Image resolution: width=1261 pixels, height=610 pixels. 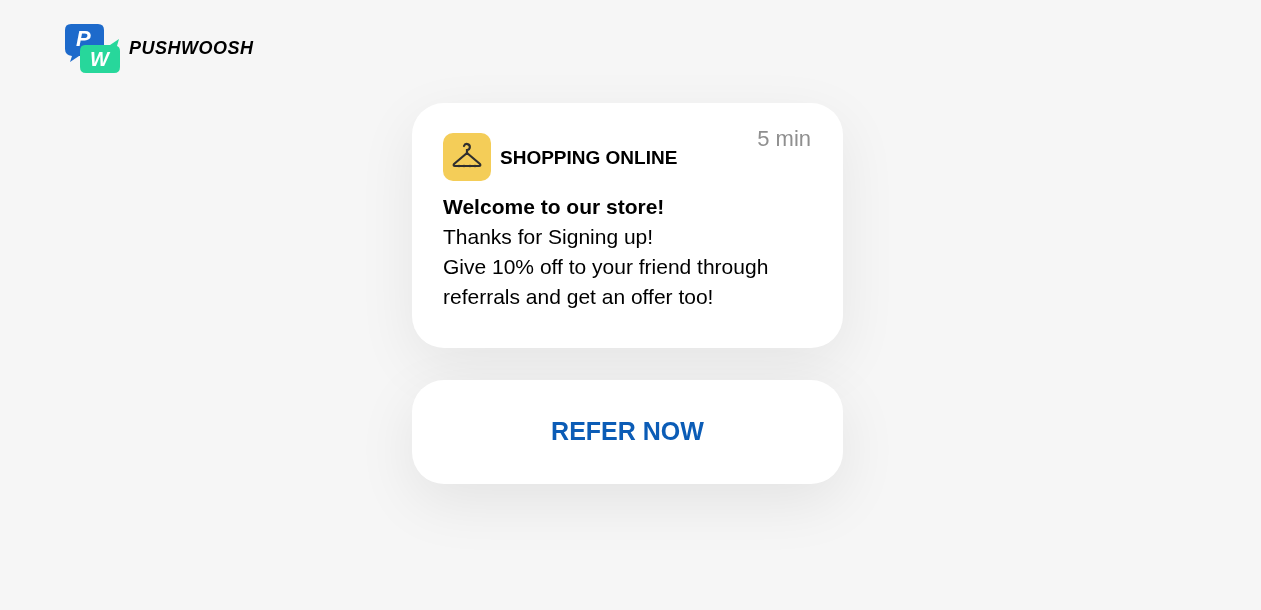 I want to click on notification-text: Thanks for Signing up!, so click(x=549, y=237).